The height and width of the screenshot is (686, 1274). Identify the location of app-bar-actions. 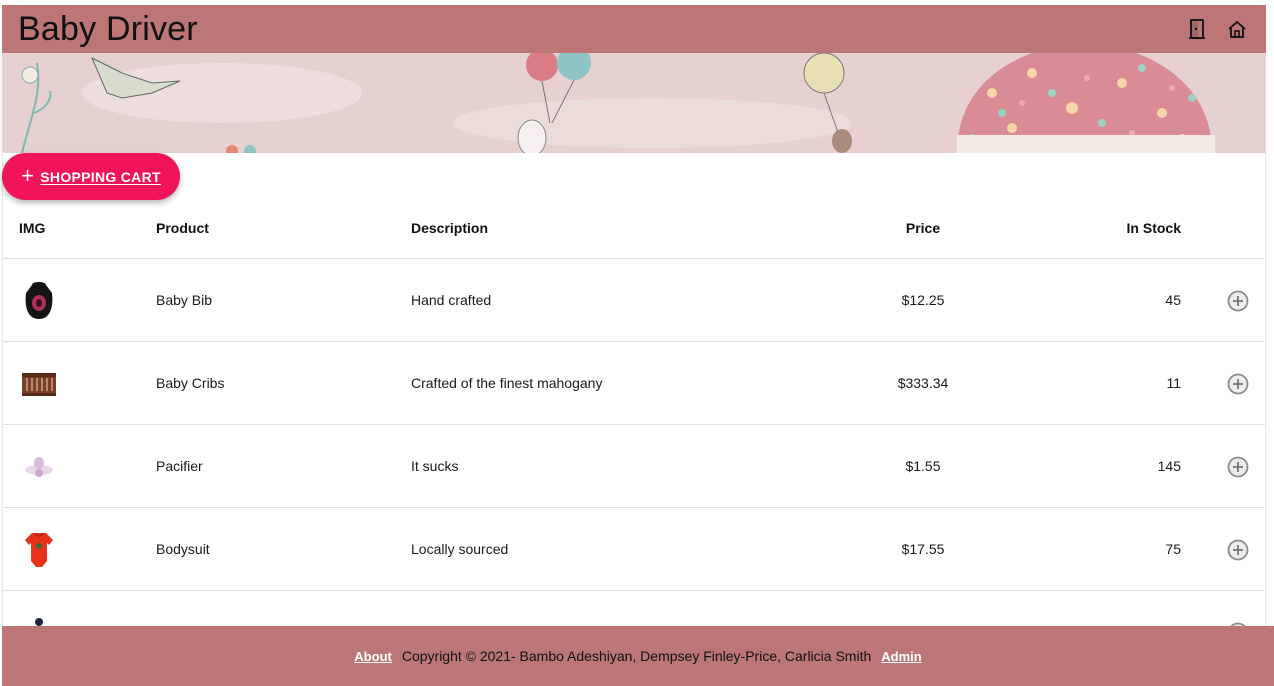
(1217, 29).